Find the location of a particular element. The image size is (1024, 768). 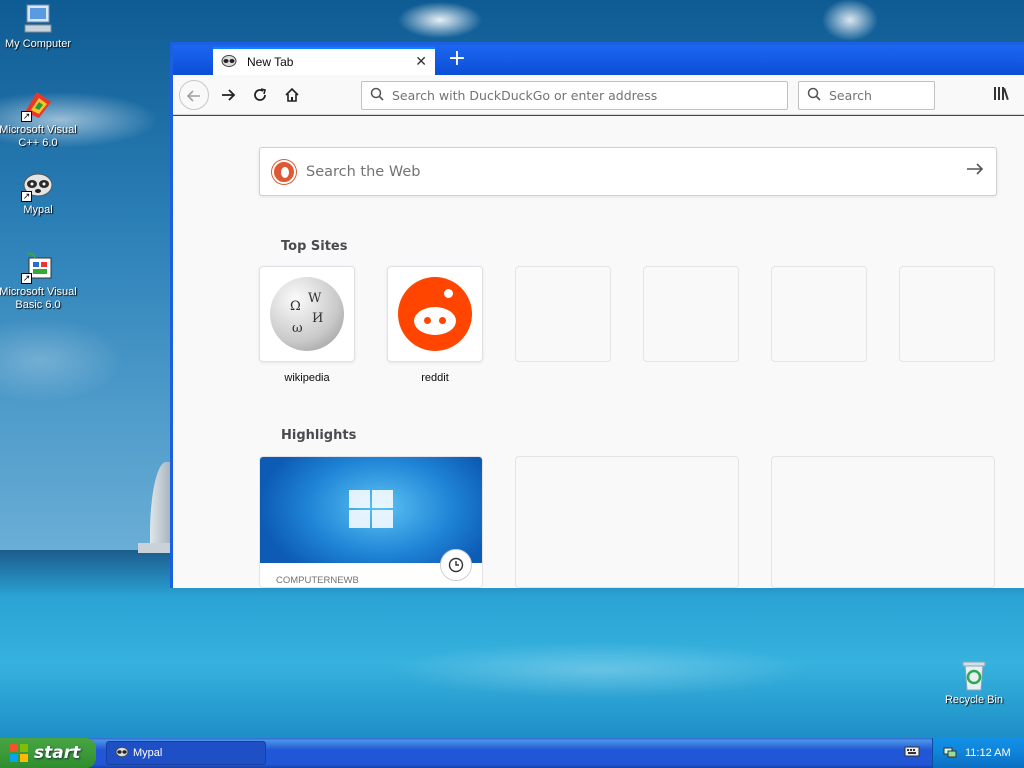

desktop-icon-label: Mypal is located at coordinates (38, 210).